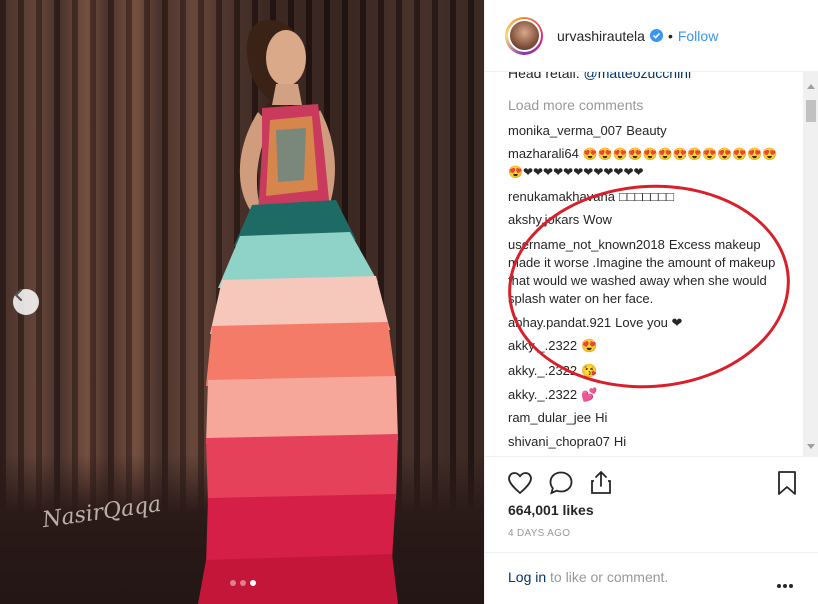 The image size is (818, 604). I want to click on login-prompt: Log in to like or comment., so click(588, 577).